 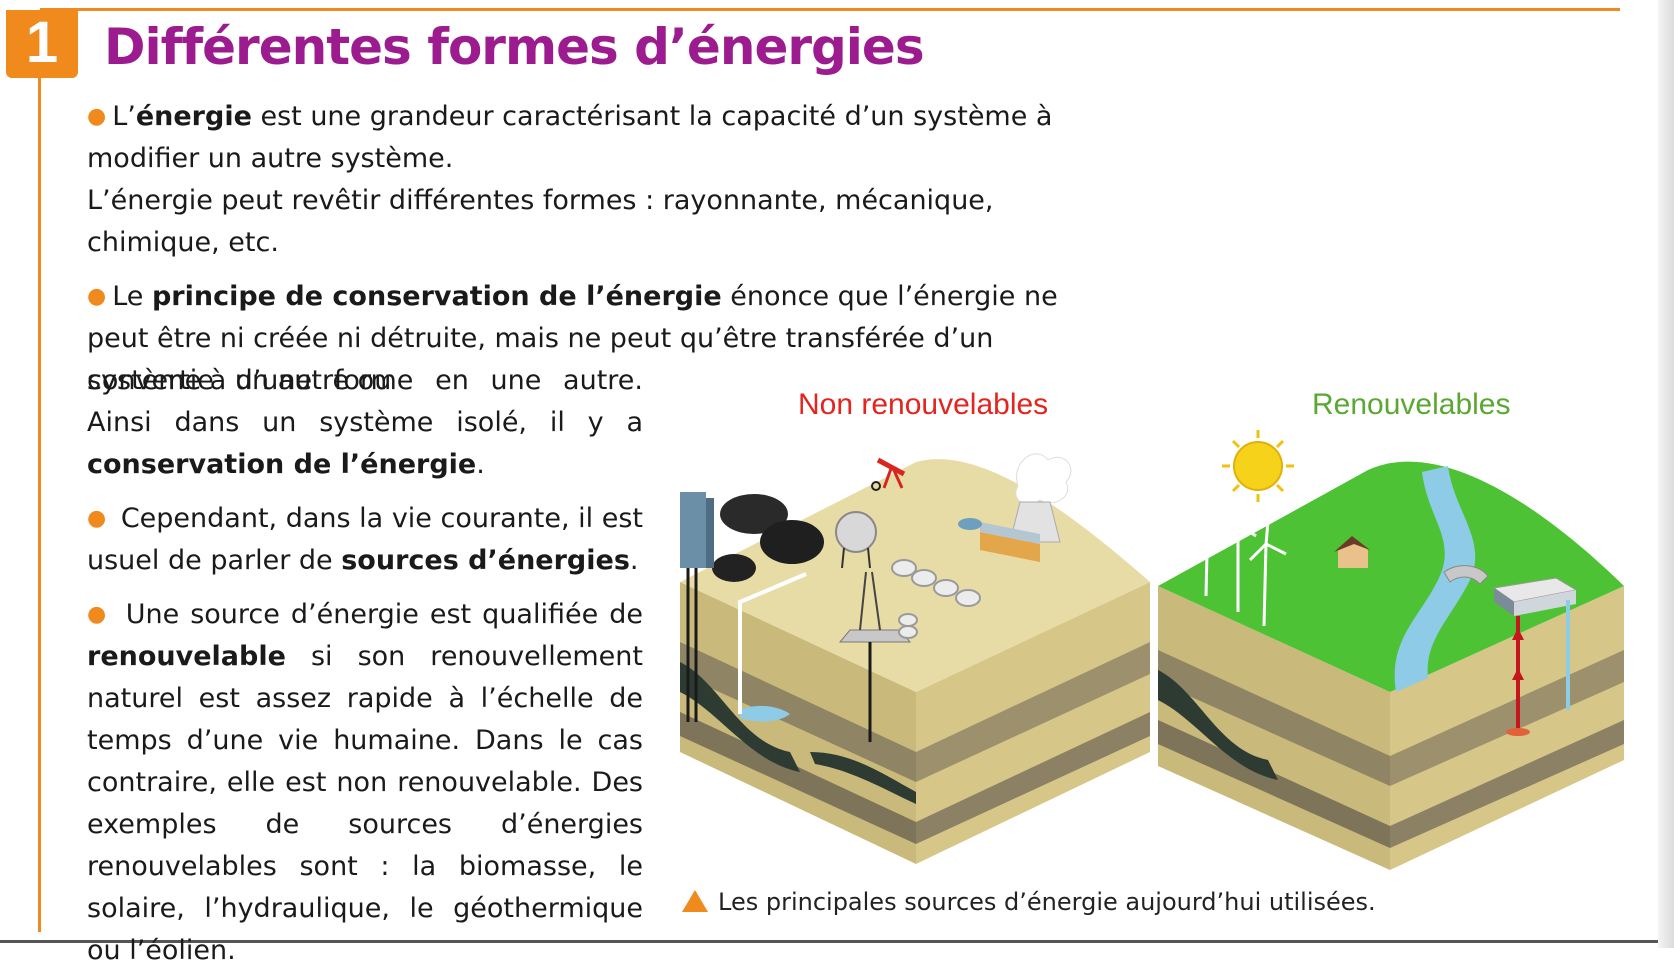 I want to click on term-conservation-principle: principe de conservation de l’énergie, so click(x=436, y=296).